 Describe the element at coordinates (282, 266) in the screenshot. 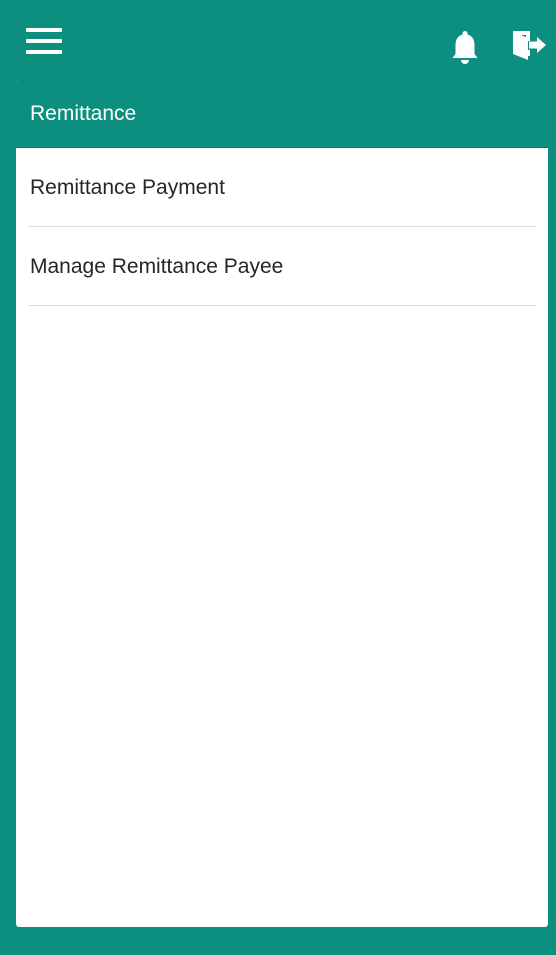

I see `manage-remittance-payee-item: Manage Remittance Payee` at that location.